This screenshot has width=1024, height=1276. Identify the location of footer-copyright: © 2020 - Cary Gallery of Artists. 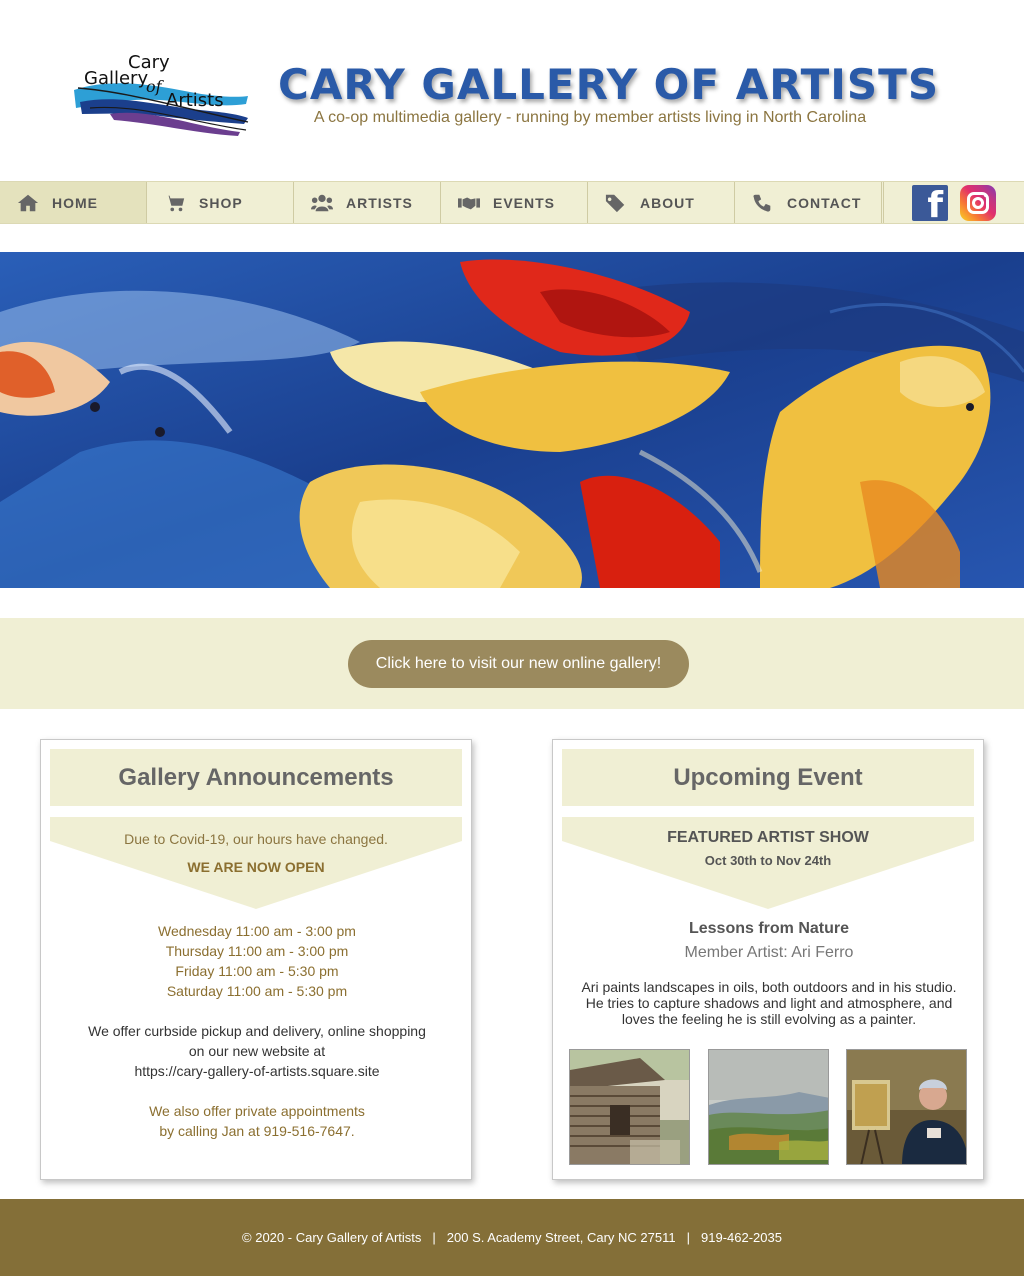
(332, 1237).